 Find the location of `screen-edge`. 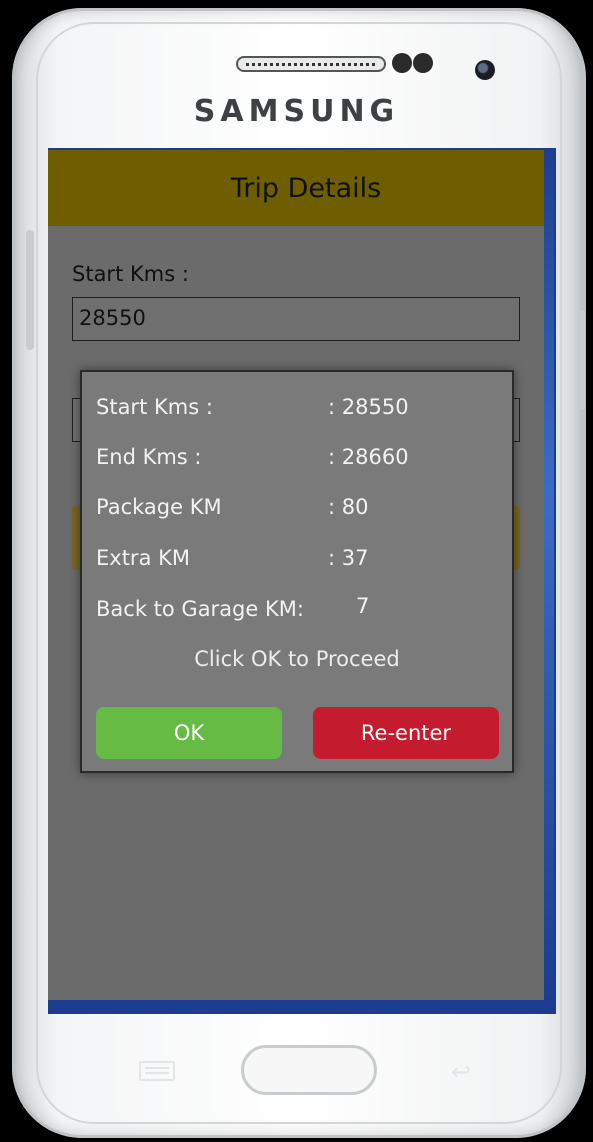

screen-edge is located at coordinates (549, 575).